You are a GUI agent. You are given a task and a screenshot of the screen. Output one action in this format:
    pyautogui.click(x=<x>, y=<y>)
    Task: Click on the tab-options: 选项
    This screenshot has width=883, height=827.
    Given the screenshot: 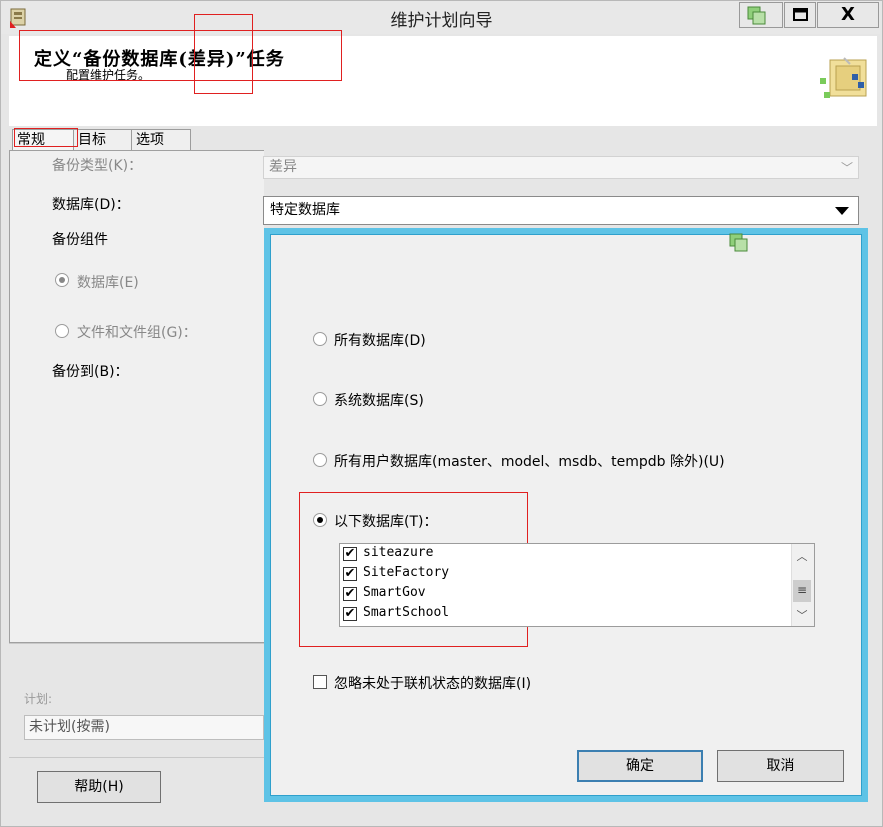 What is the action you would take?
    pyautogui.click(x=161, y=139)
    